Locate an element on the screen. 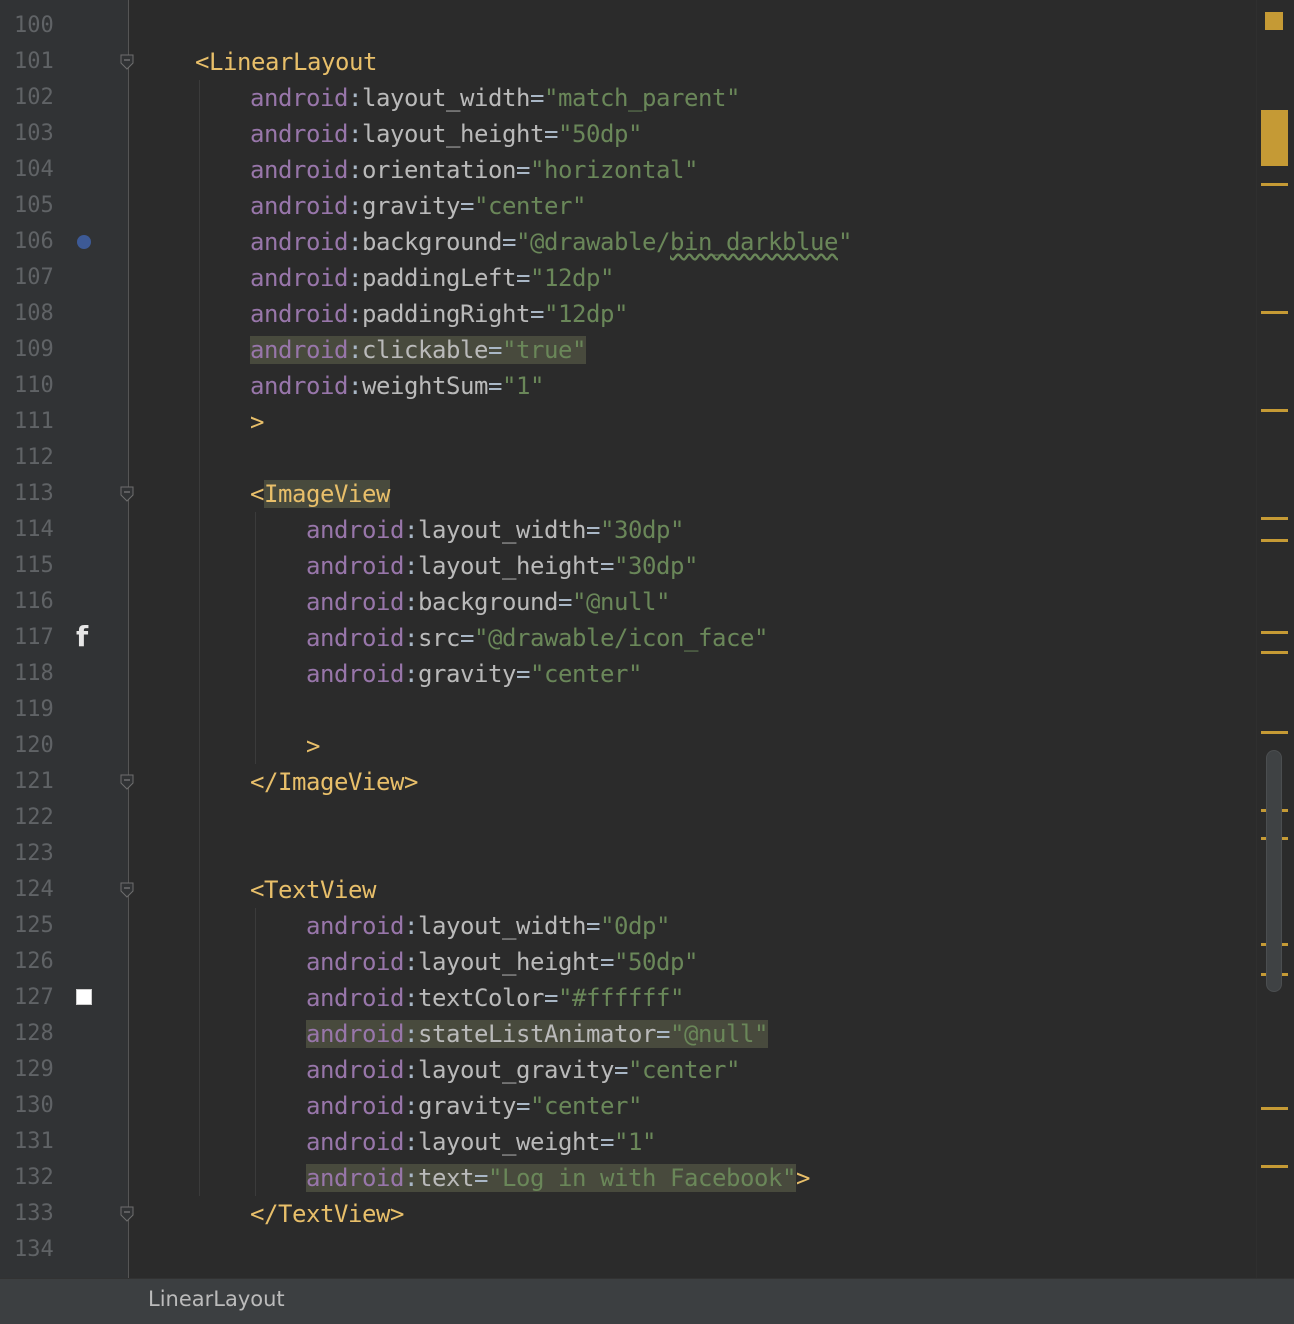 The height and width of the screenshot is (1324, 1294). code-line: android:background="@null" is located at coordinates (488, 602).